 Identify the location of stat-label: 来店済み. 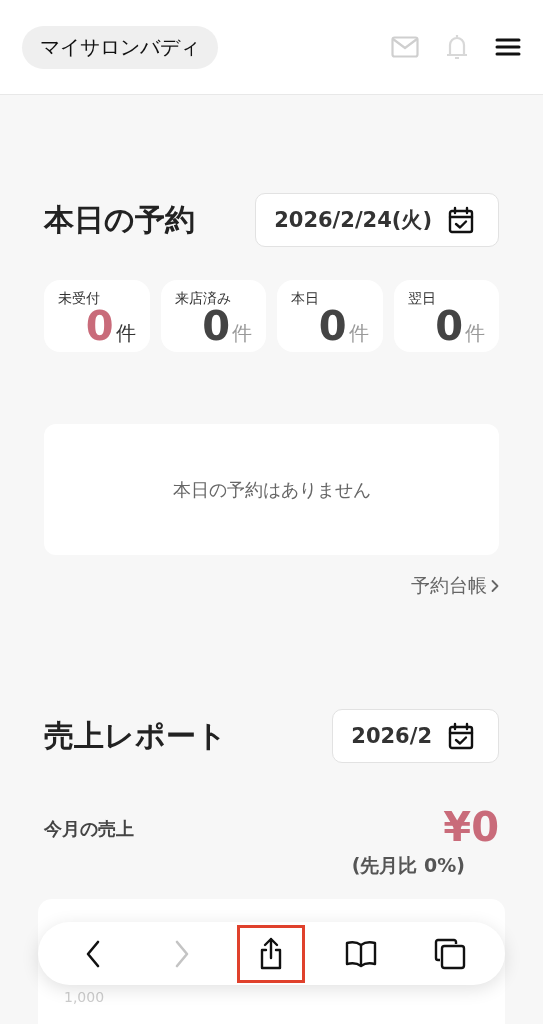
(203, 299).